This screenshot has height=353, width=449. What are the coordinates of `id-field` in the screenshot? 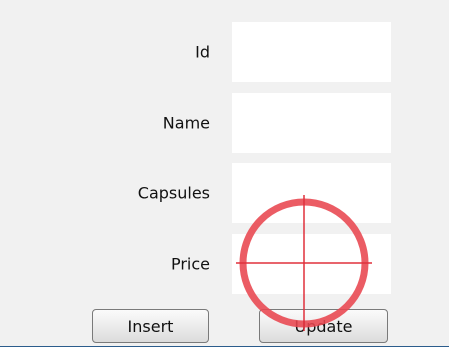 It's located at (311, 52).